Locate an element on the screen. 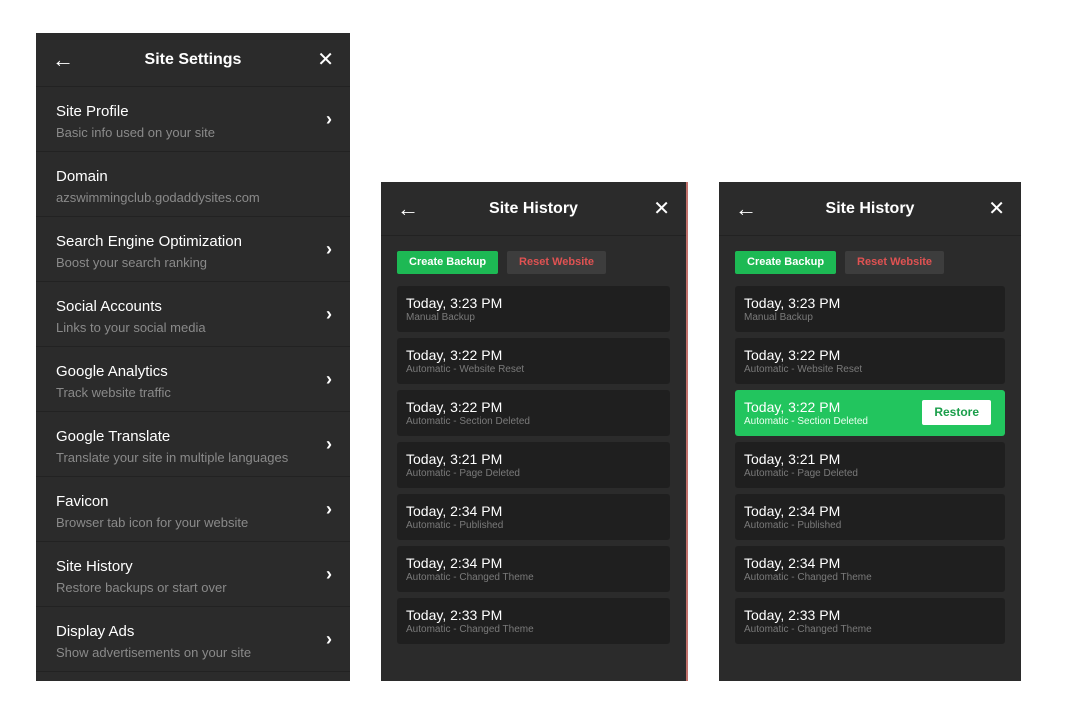 Image resolution: width=1084 pixels, height=713 pixels. settings-item-subtitle: Basic info used on your site is located at coordinates (135, 132).